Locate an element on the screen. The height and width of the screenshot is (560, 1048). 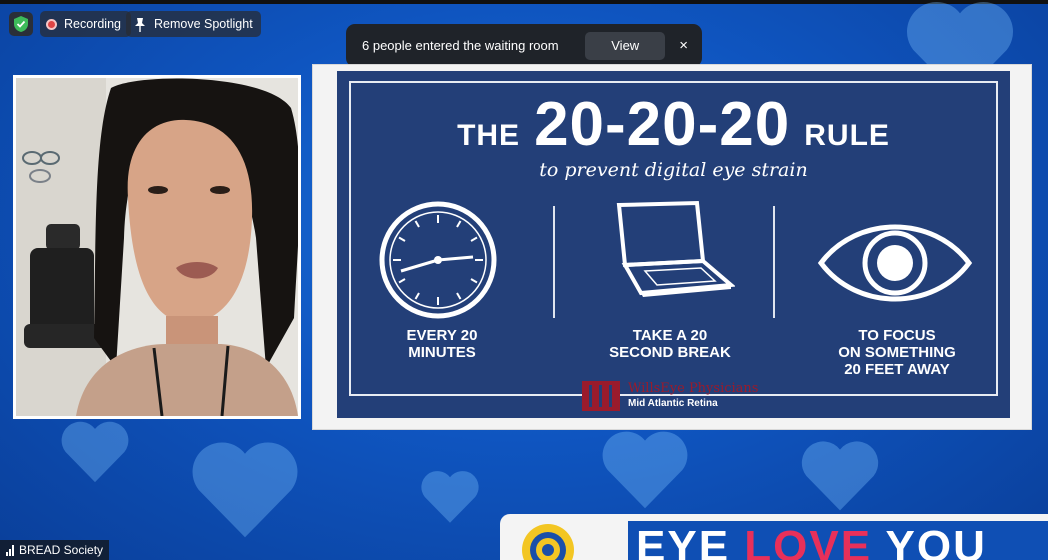
view-button: View is located at coordinates (625, 45).